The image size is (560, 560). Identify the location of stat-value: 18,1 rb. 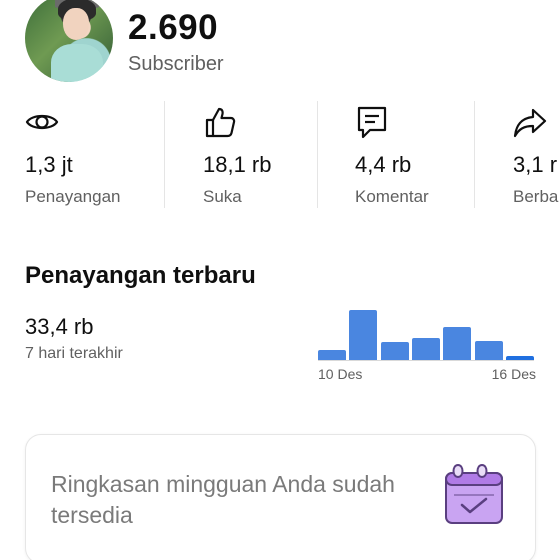
(237, 164).